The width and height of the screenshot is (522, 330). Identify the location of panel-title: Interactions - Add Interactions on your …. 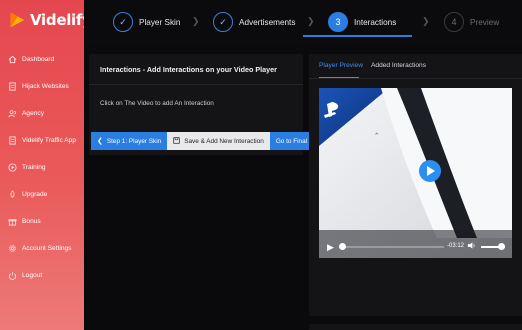
(188, 69).